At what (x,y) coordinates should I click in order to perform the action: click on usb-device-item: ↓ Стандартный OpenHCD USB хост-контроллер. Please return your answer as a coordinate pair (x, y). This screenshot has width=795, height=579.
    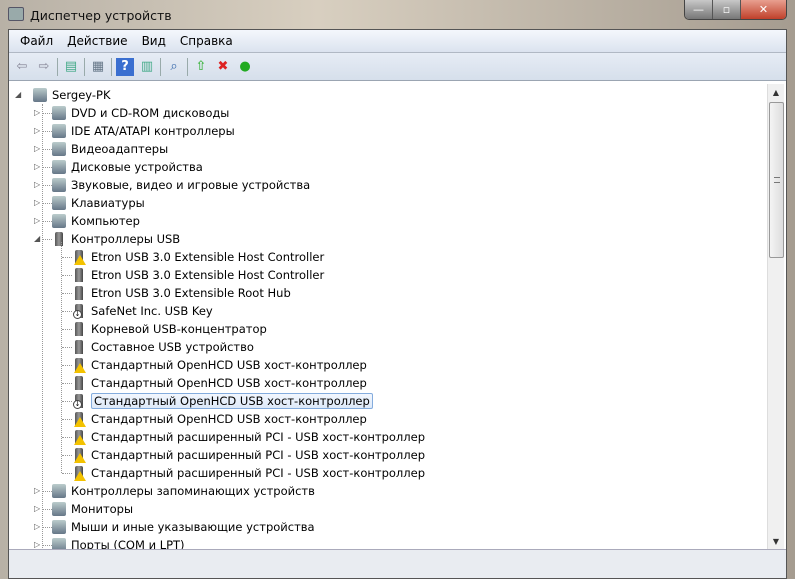
    Looking at the image, I should click on (222, 401).